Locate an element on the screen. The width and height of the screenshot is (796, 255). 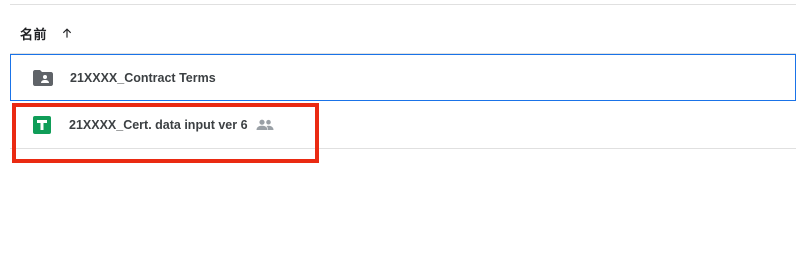
column-header-name: 名前 is located at coordinates (34, 34).